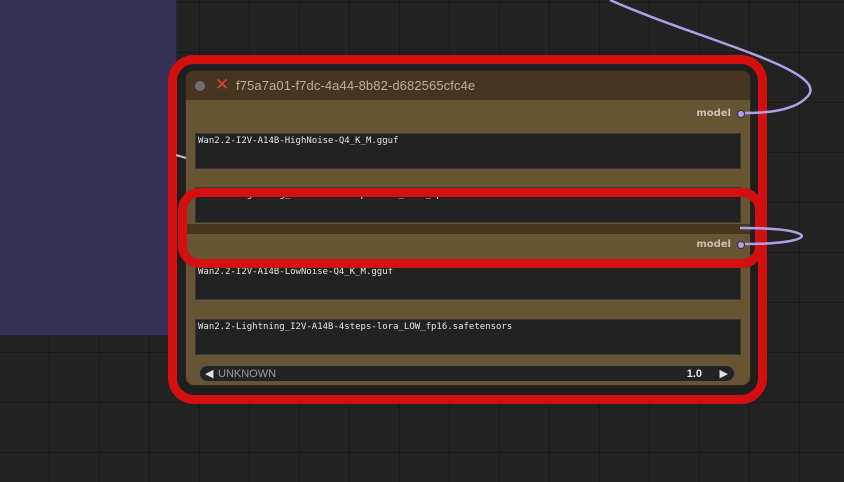  I want to click on high-model-field: Wan2.2-I2V-A14B-HighNoise-Q4_K_M.gguf, so click(468, 151).